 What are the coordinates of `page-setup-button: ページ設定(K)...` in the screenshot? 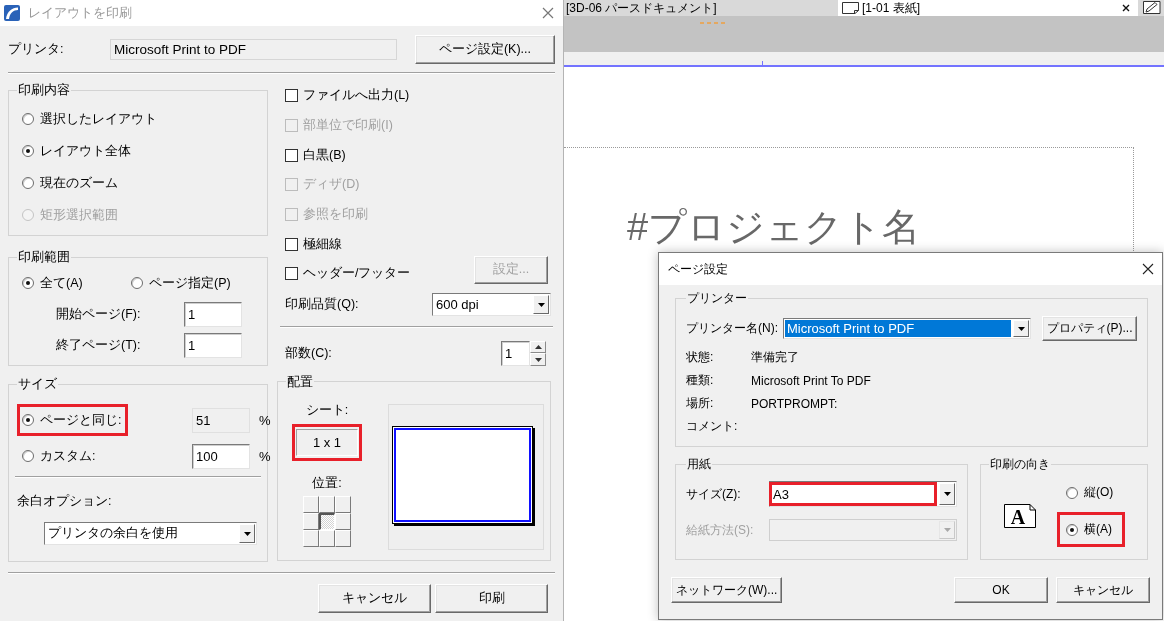 It's located at (485, 49).